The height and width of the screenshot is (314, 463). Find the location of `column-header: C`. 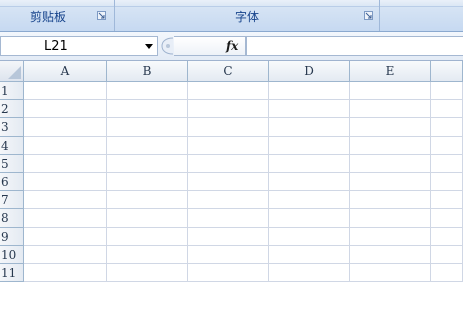

column-header: C is located at coordinates (228, 71).